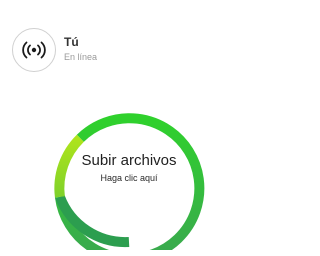 The height and width of the screenshot is (256, 320). What do you see at coordinates (81, 57) in the screenshot?
I see `user-status: En línea` at bounding box center [81, 57].